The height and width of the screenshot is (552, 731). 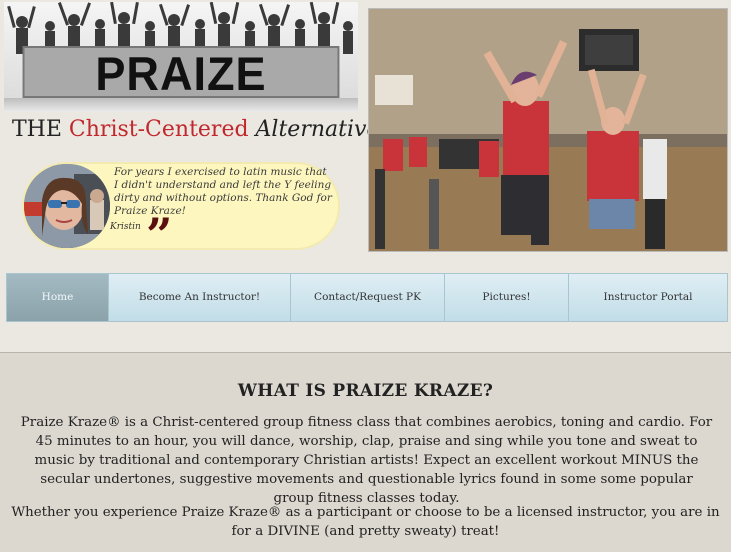 What do you see at coordinates (181, 105) in the screenshot?
I see `logo-base` at bounding box center [181, 105].